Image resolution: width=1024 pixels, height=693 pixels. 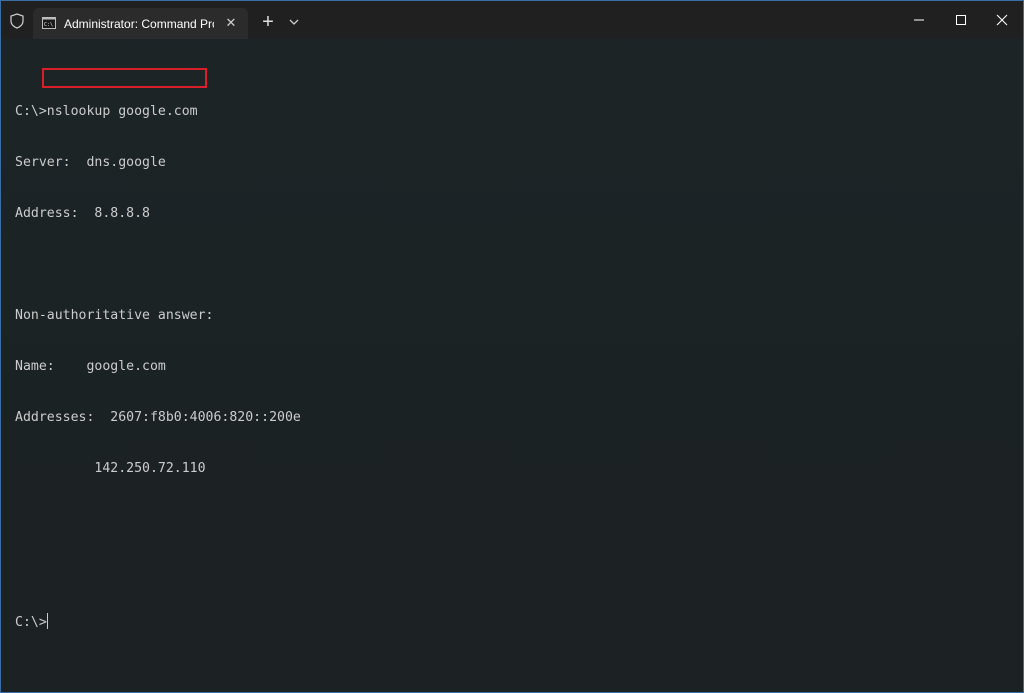 What do you see at coordinates (47, 621) in the screenshot?
I see `text-cursor` at bounding box center [47, 621].